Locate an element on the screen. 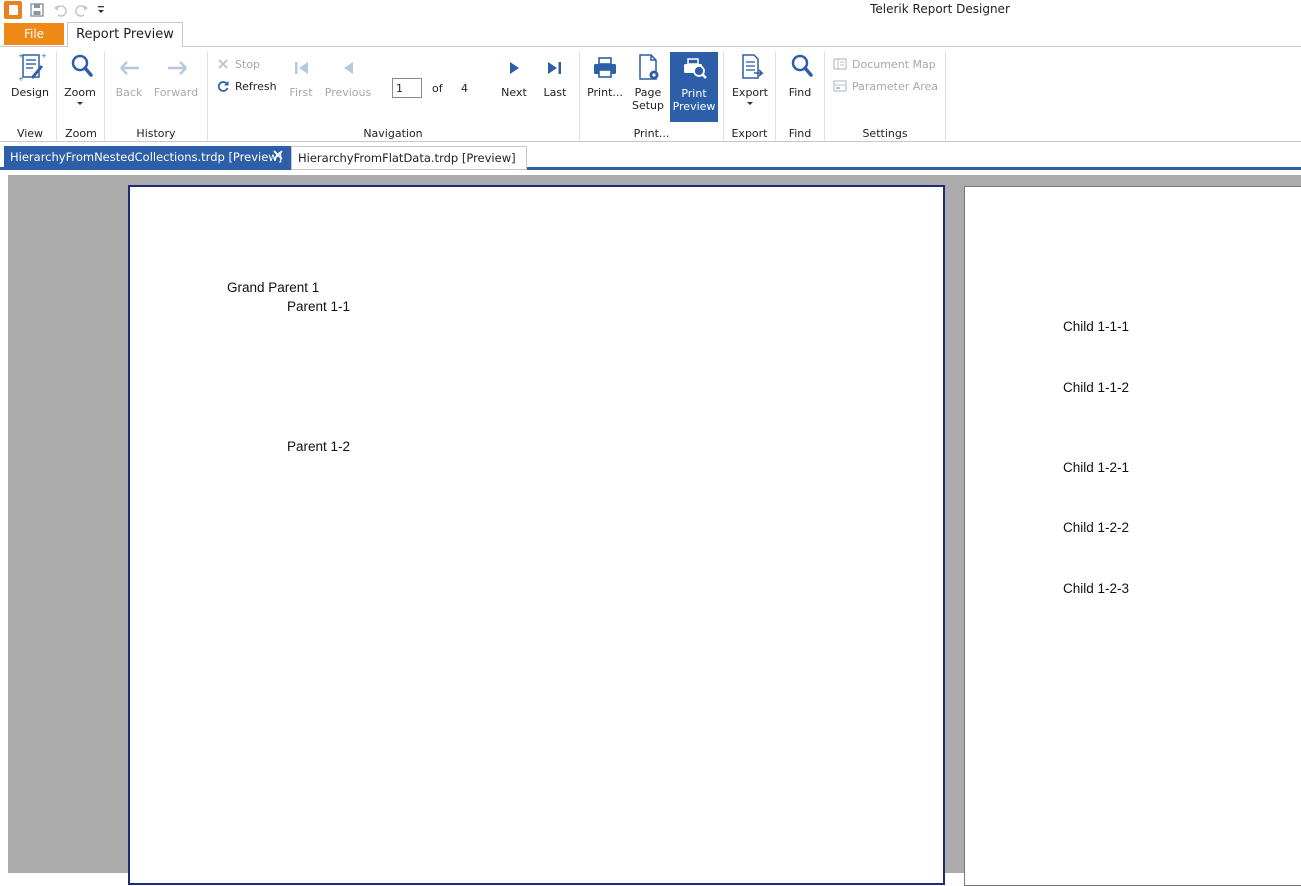  group-label-zoom: Zoom is located at coordinates (81, 133).